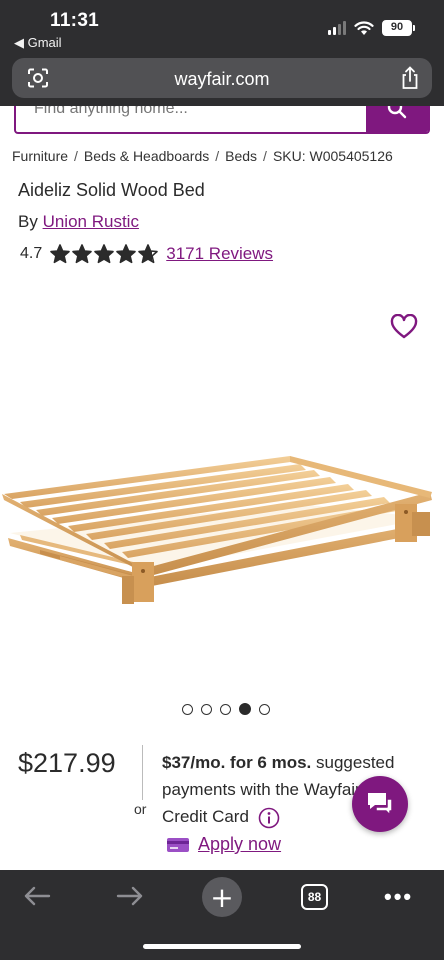 Image resolution: width=444 pixels, height=960 pixels. What do you see at coordinates (31, 253) in the screenshot?
I see `rating-value: 4.7` at bounding box center [31, 253].